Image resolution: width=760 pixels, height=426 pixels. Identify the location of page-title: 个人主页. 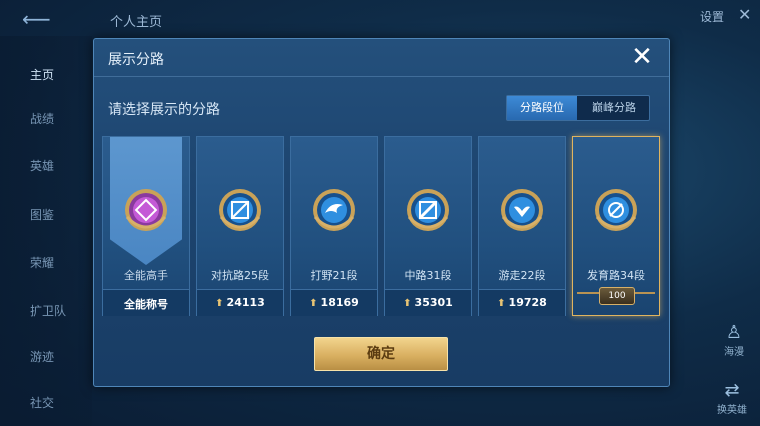
(136, 22).